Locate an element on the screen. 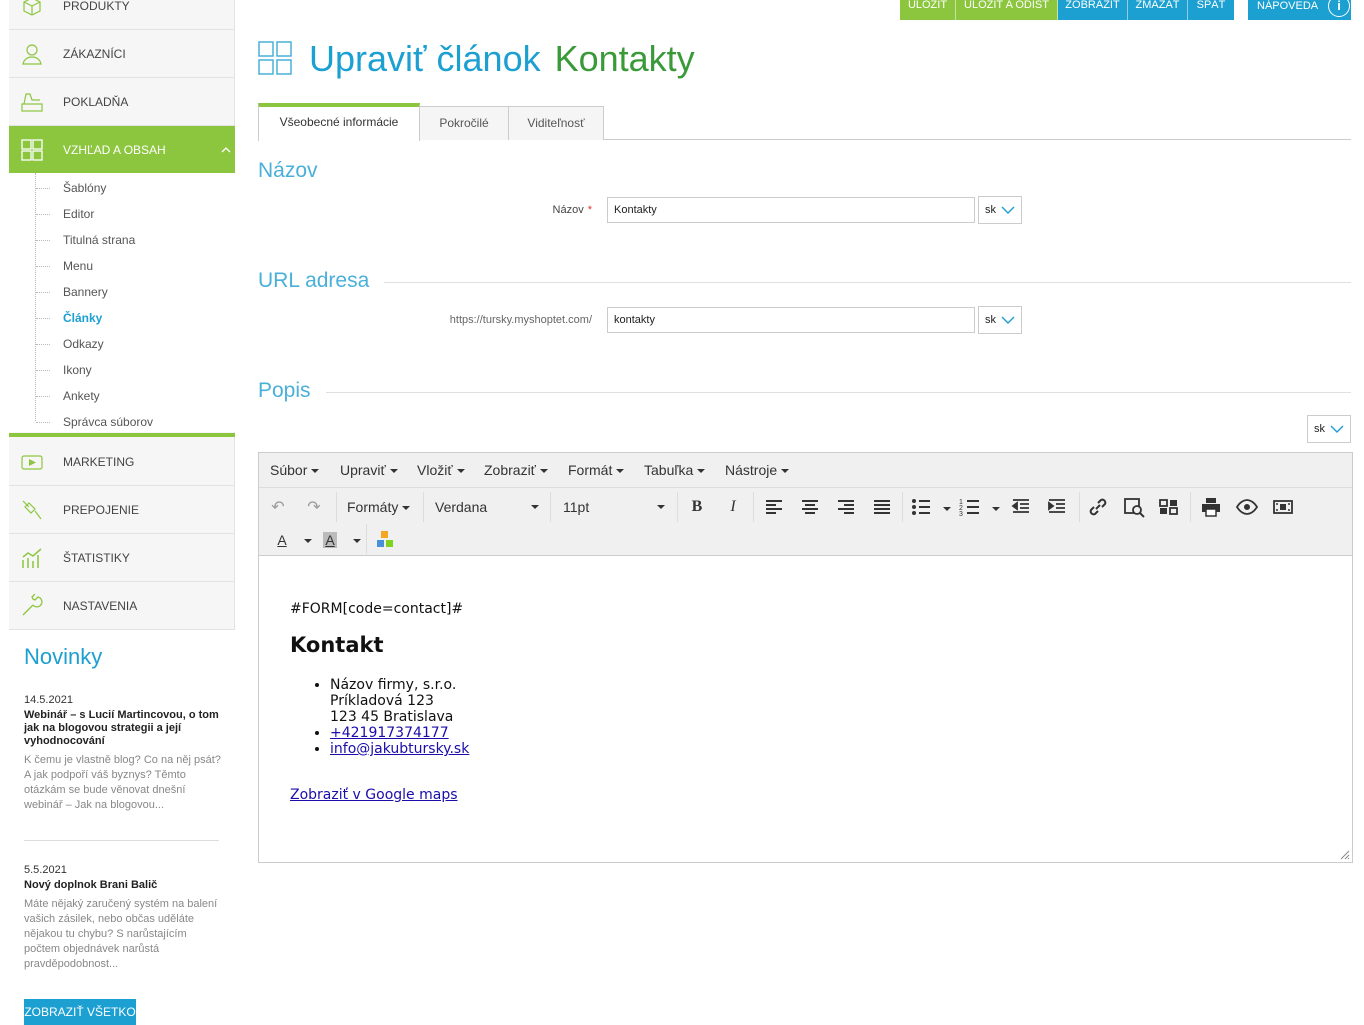 The image size is (1364, 1025). sidebar-item-integration: PREPOJENIE is located at coordinates (122, 510).